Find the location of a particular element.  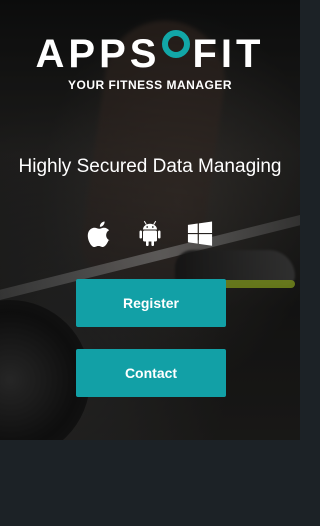

logo-o-ring: O is located at coordinates (176, 44).